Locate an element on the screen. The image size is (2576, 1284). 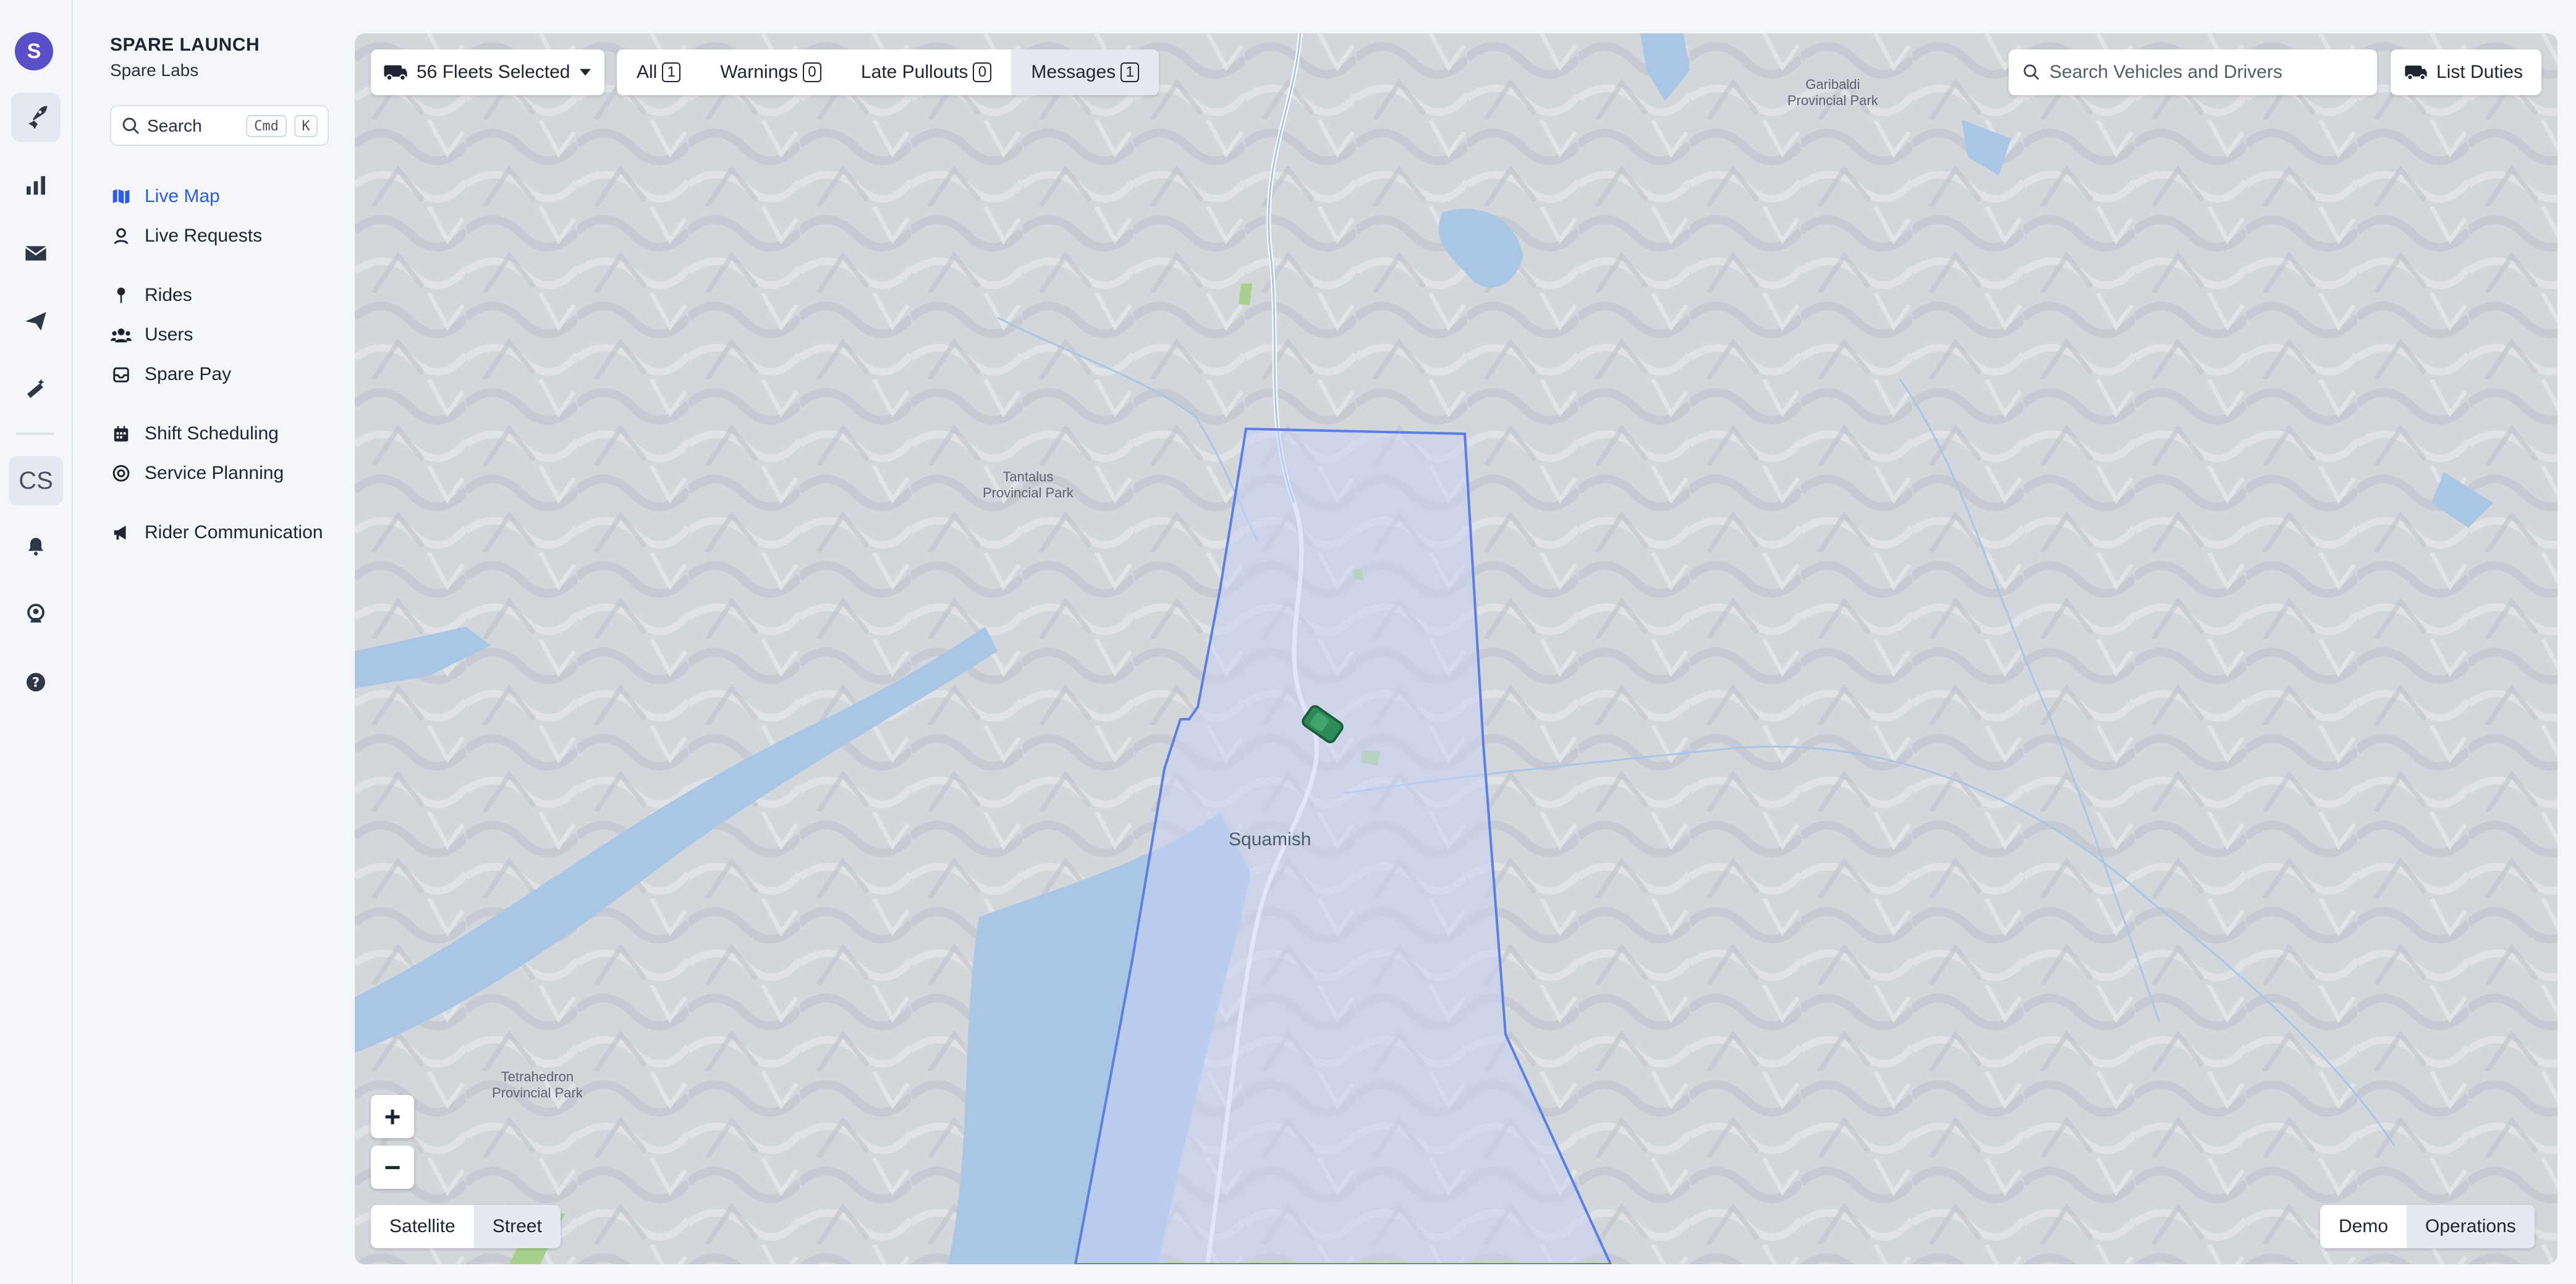
wallet-icon is located at coordinates (121, 374).